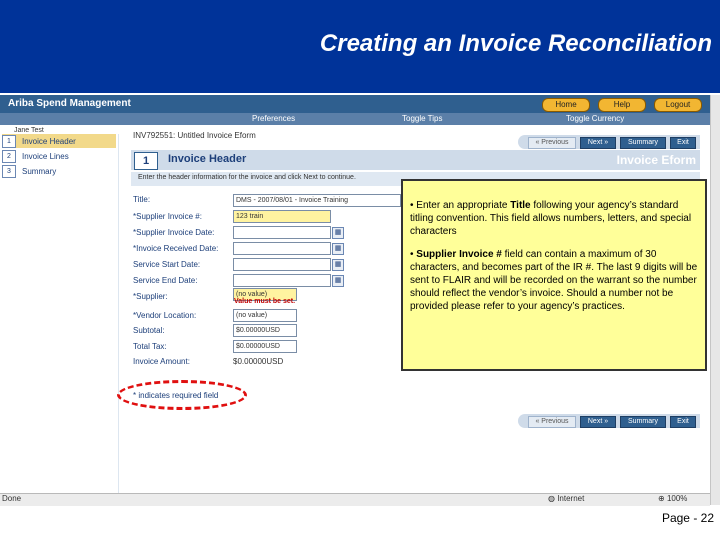 Image resolution: width=720 pixels, height=540 pixels. I want to click on total-tax-input: $0.00000USD, so click(265, 346).